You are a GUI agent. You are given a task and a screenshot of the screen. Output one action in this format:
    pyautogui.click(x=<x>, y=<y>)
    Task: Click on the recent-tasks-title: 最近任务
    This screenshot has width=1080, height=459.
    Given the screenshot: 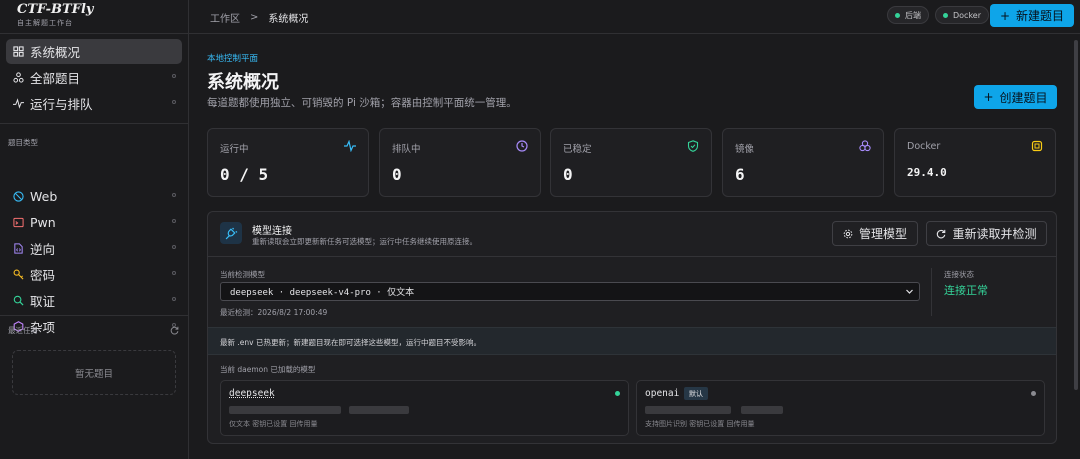 What is the action you would take?
    pyautogui.click(x=23, y=330)
    